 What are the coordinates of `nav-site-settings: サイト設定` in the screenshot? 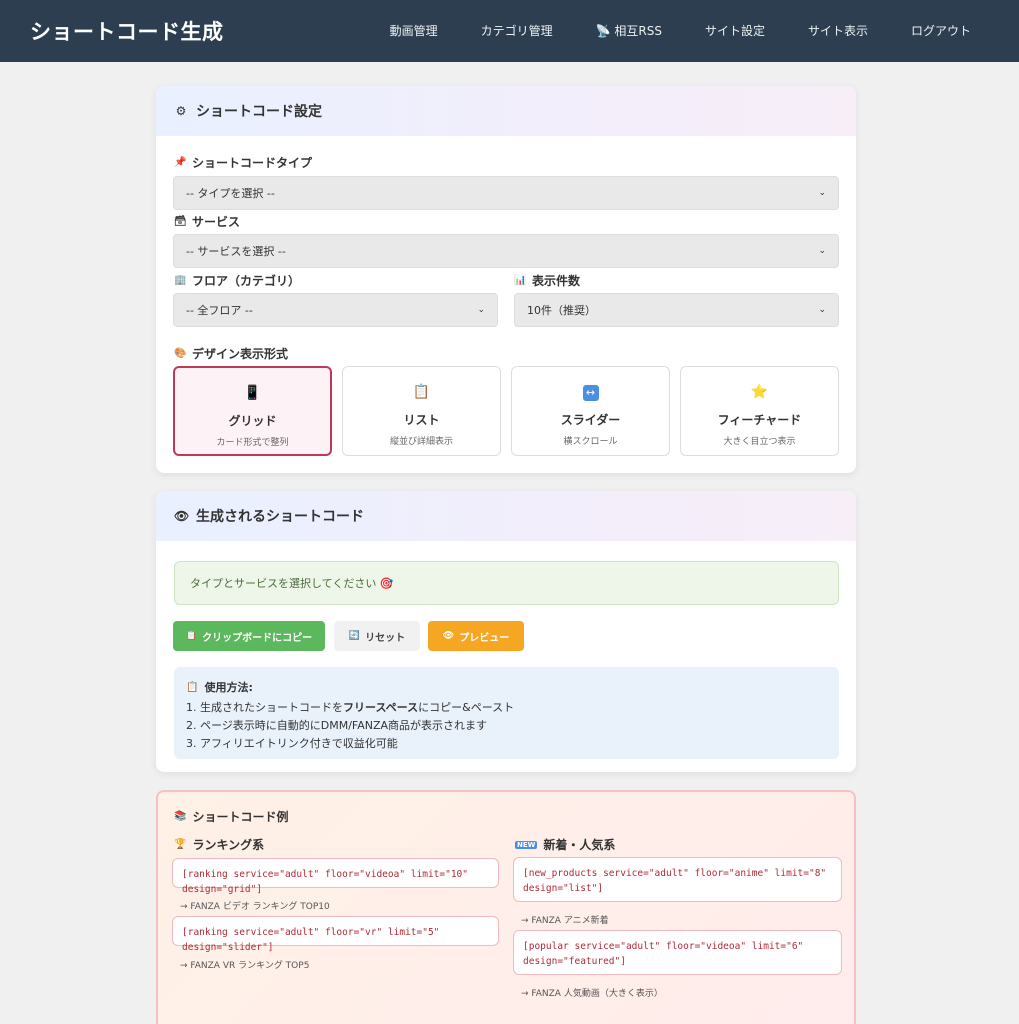 It's located at (735, 30).